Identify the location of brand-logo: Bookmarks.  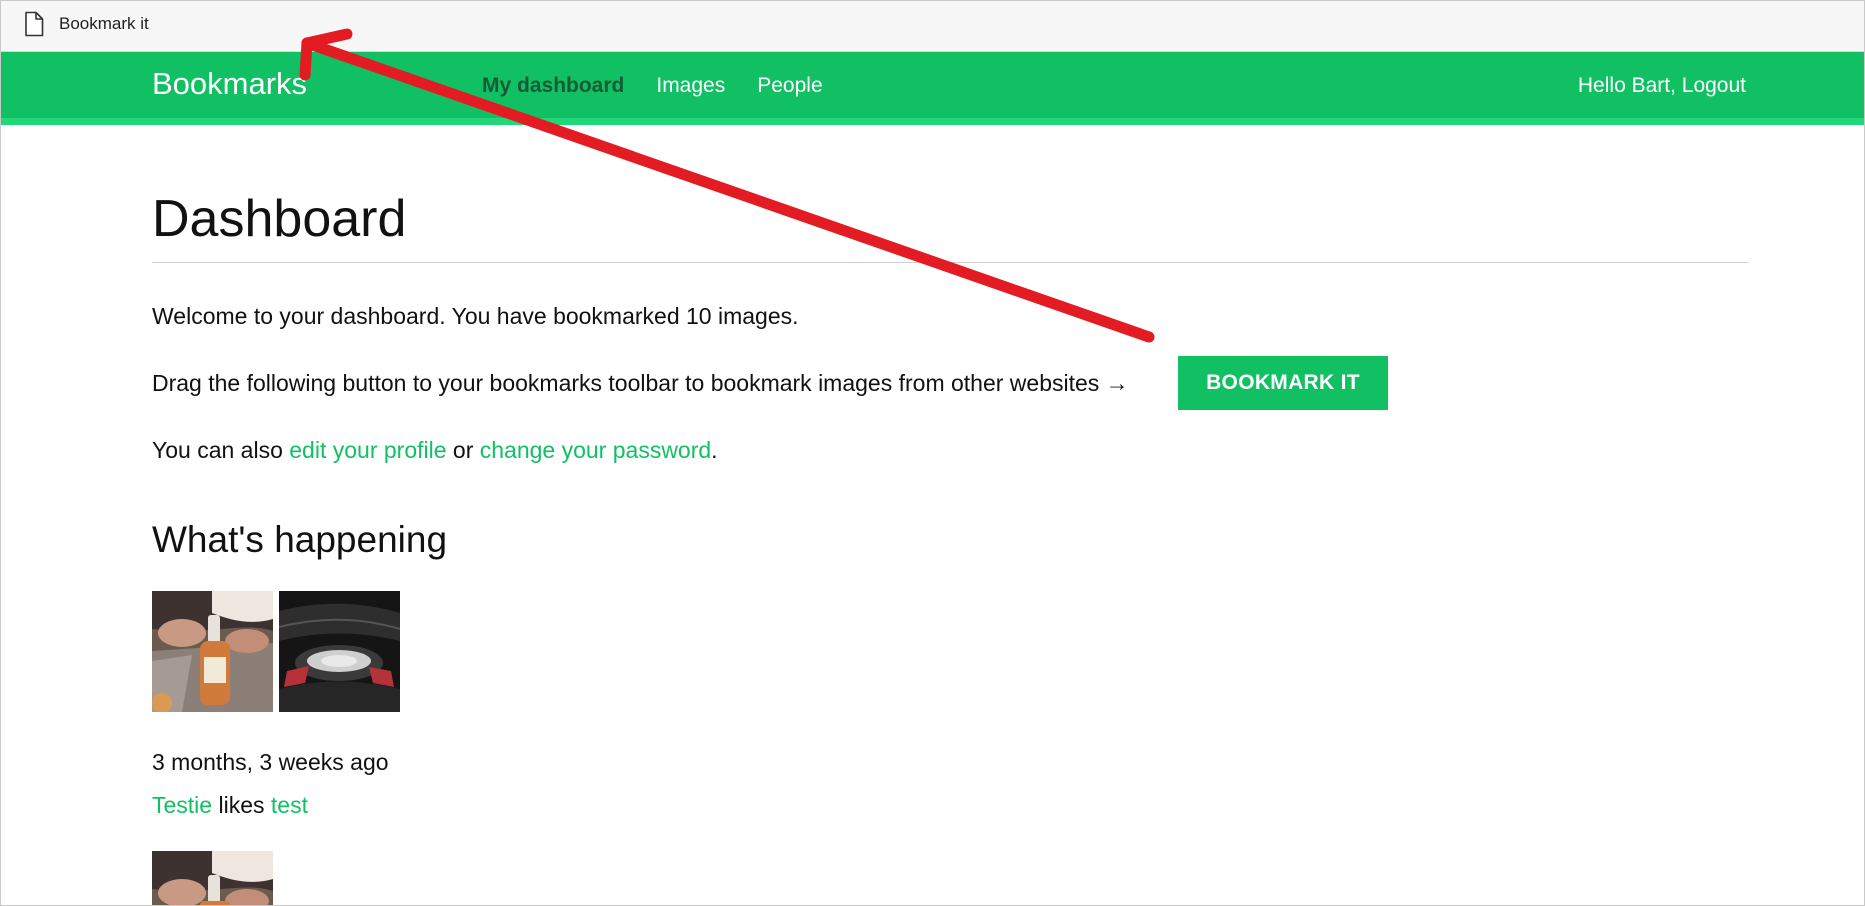
(229, 84).